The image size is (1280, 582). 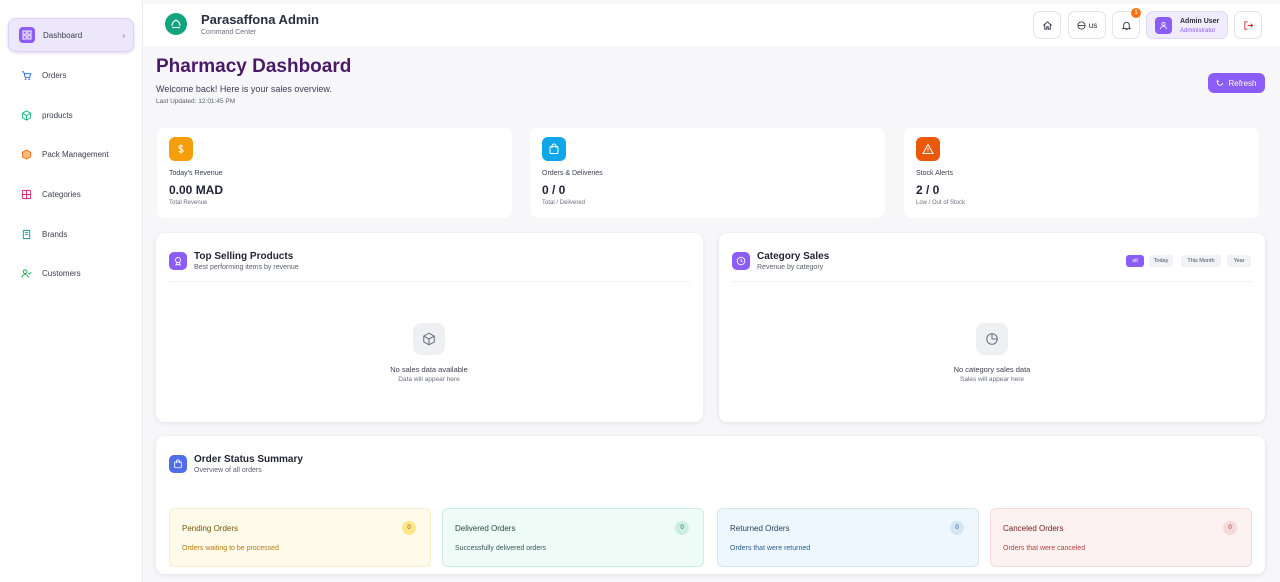 What do you see at coordinates (178, 261) in the screenshot?
I see `medal-icon` at bounding box center [178, 261].